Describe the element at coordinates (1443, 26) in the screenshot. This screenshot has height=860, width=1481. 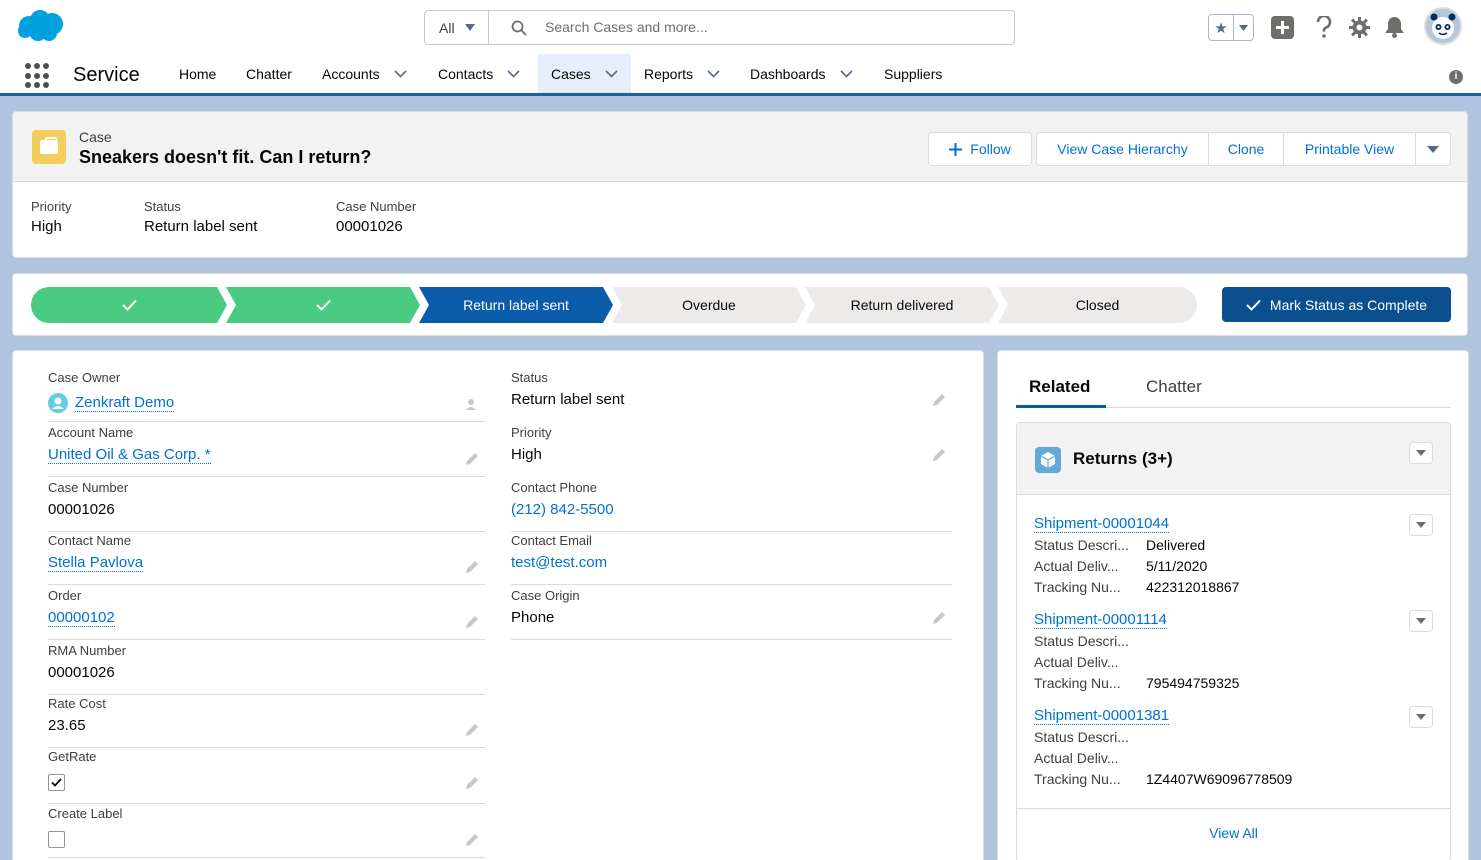
I see `user-avatar` at that location.